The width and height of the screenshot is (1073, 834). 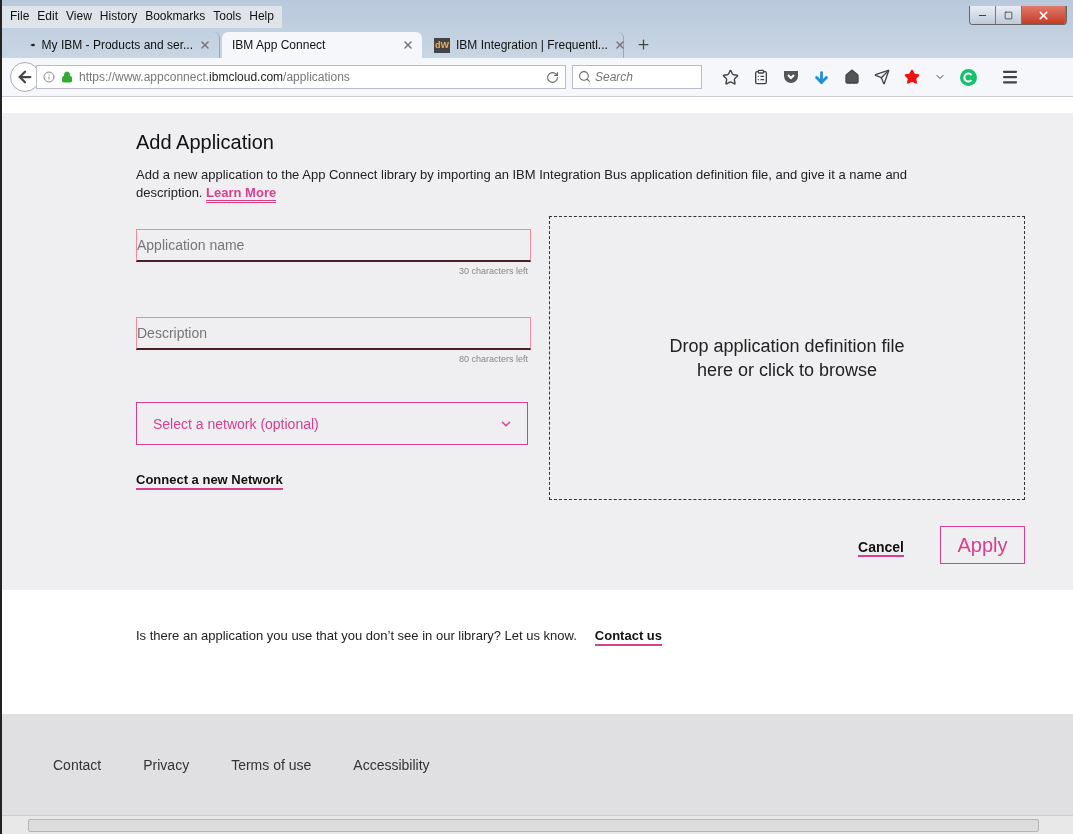 What do you see at coordinates (48, 17) in the screenshot?
I see `menu-item: Edit` at bounding box center [48, 17].